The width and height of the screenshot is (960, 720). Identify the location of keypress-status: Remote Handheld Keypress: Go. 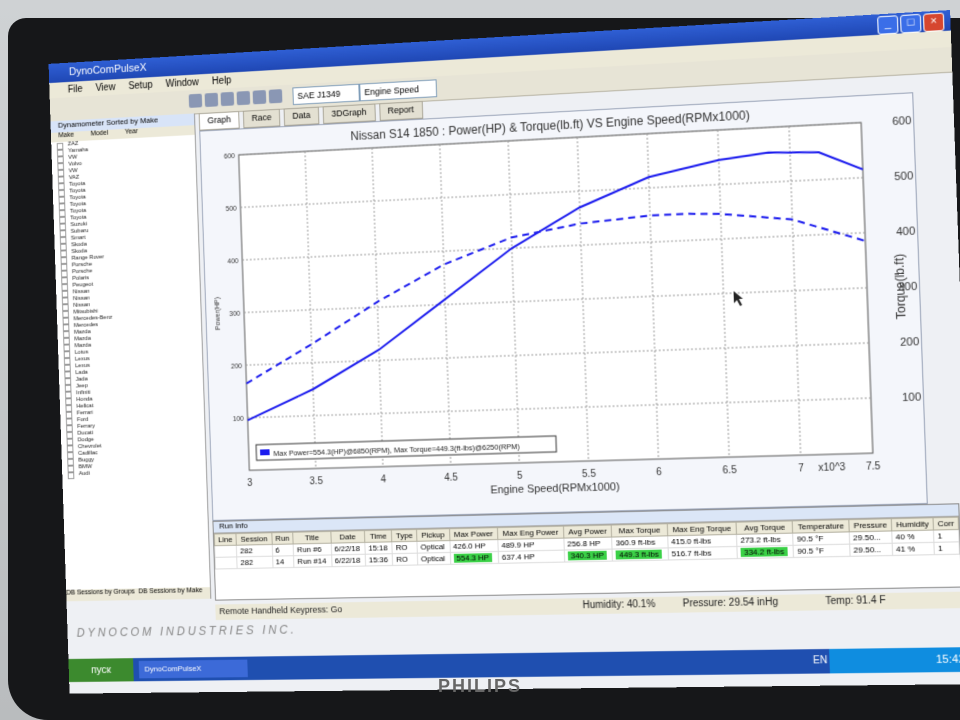
(281, 610).